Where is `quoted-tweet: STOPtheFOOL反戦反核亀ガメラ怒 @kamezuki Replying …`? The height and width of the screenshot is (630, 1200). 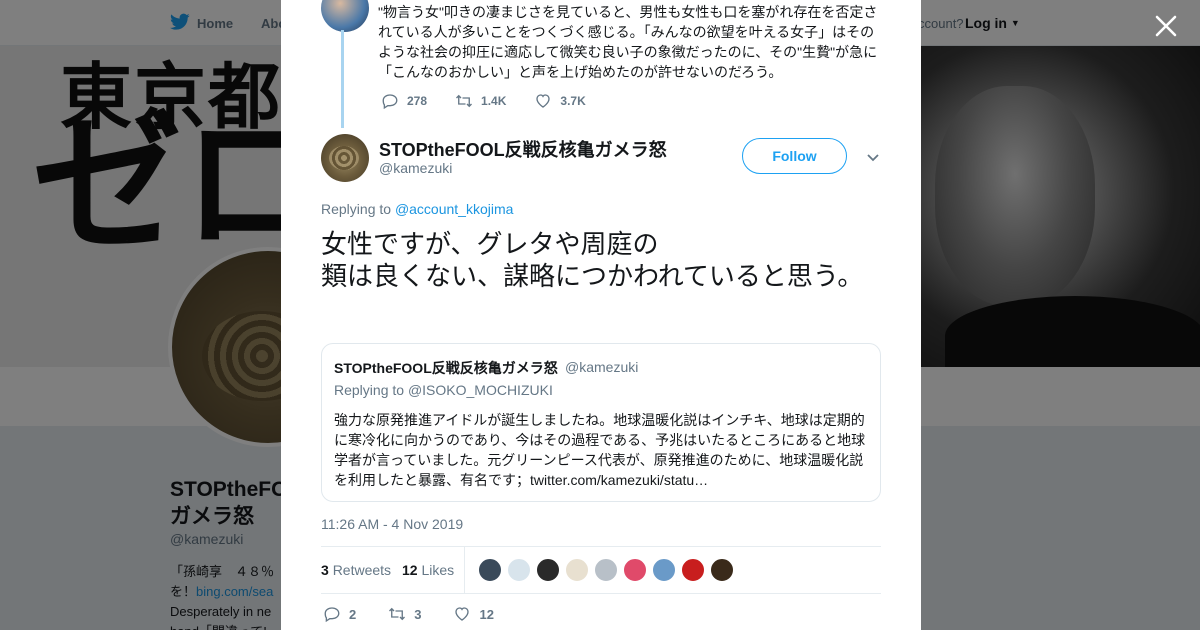 quoted-tweet: STOPtheFOOL反戦反核亀ガメラ怒 @kamezuki Replying … is located at coordinates (601, 422).